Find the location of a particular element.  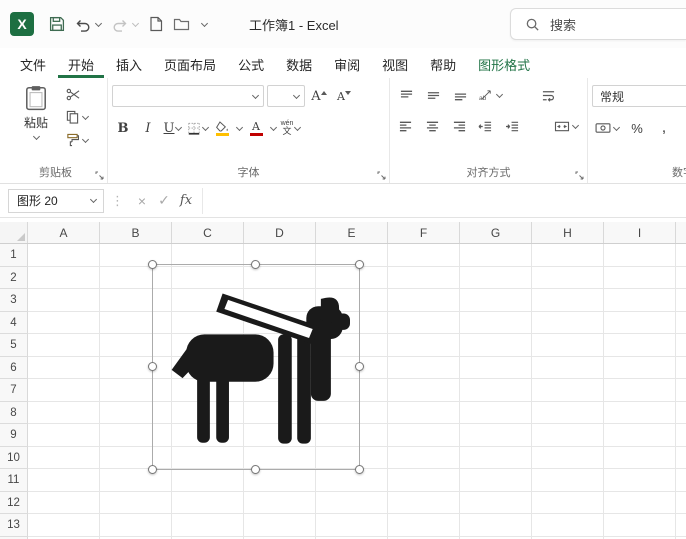

align-right-button is located at coordinates (459, 126).